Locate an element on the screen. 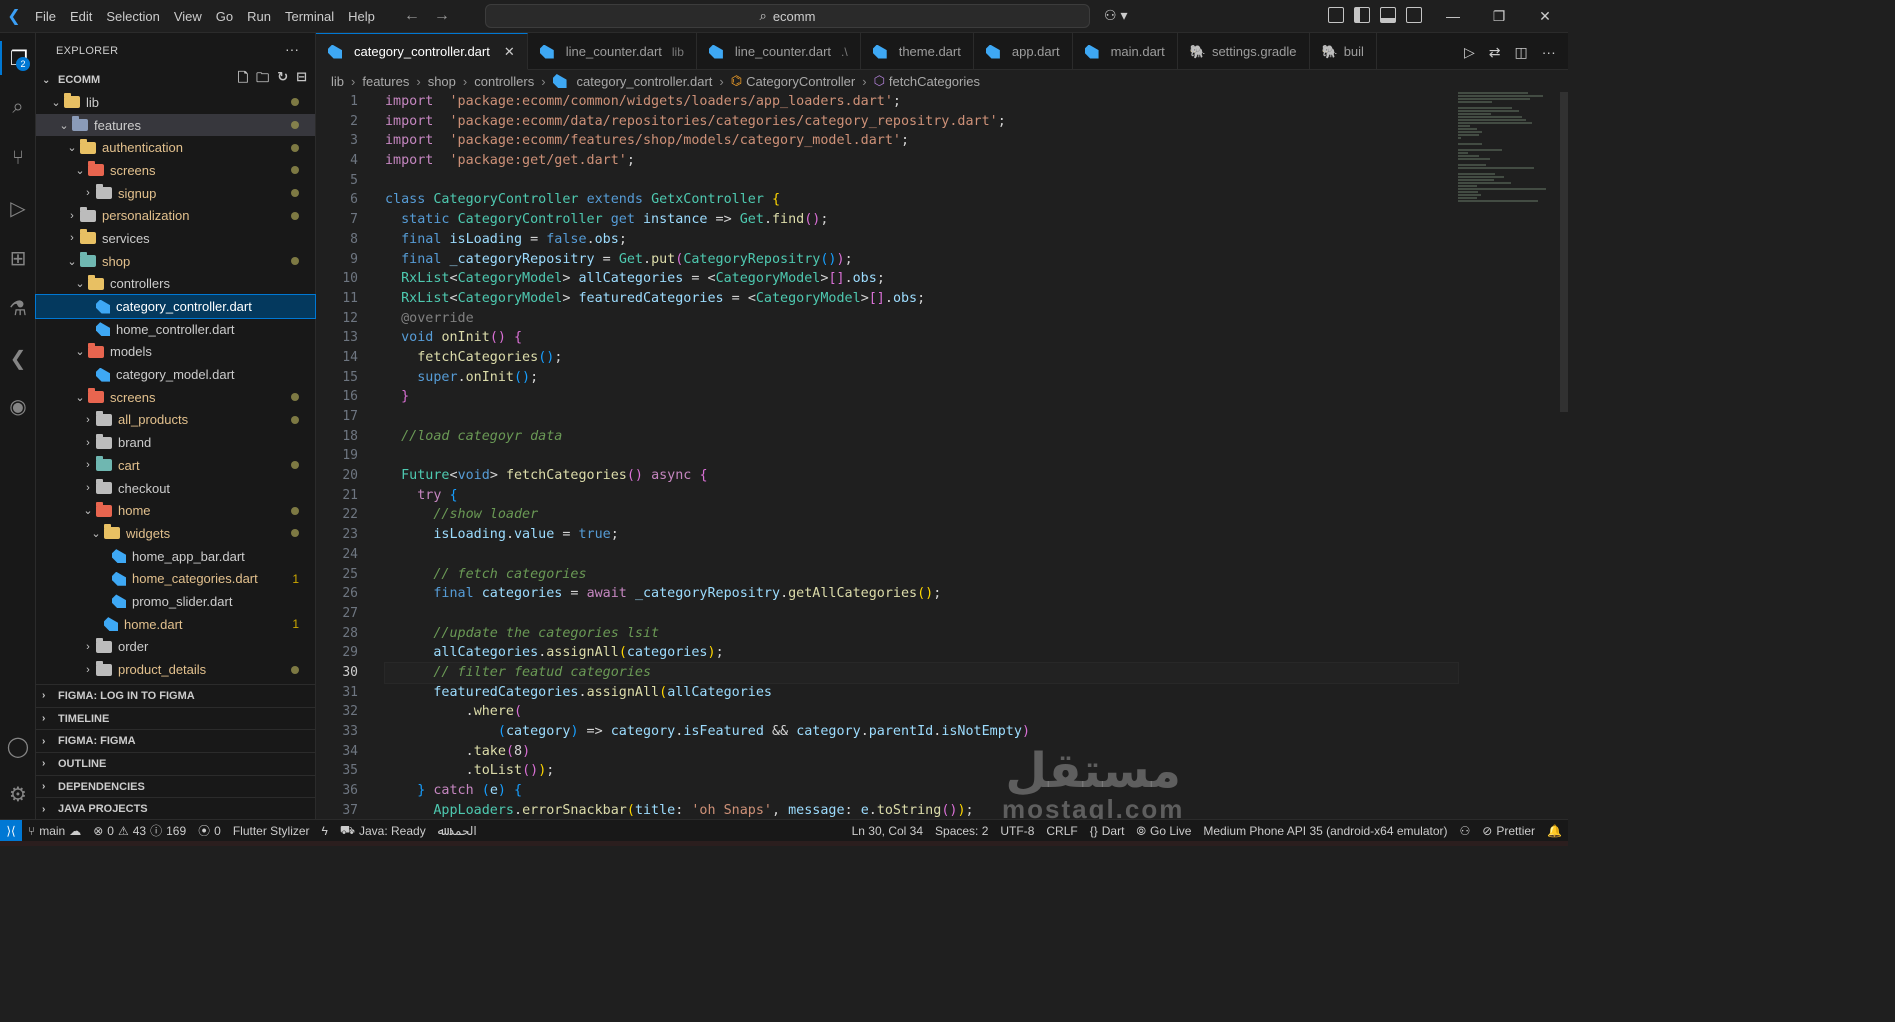 This screenshot has width=1895, height=1022. minimap is located at coordinates (1506, 147).